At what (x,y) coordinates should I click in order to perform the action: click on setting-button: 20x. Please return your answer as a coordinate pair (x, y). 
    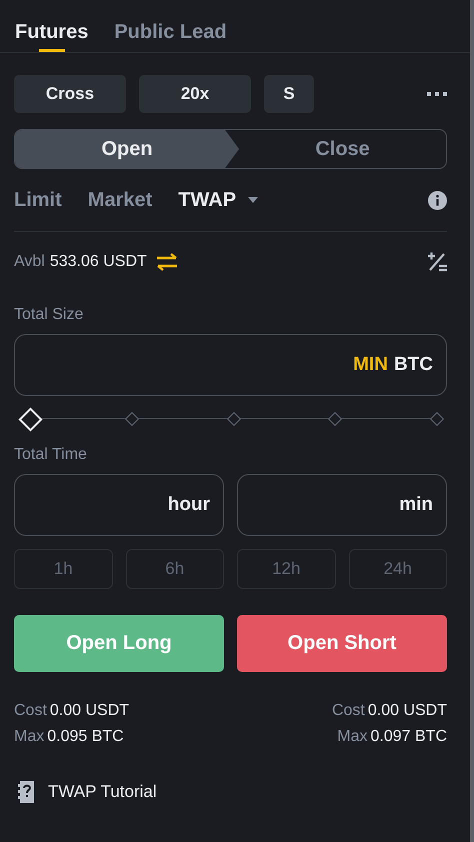
    Looking at the image, I should click on (195, 94).